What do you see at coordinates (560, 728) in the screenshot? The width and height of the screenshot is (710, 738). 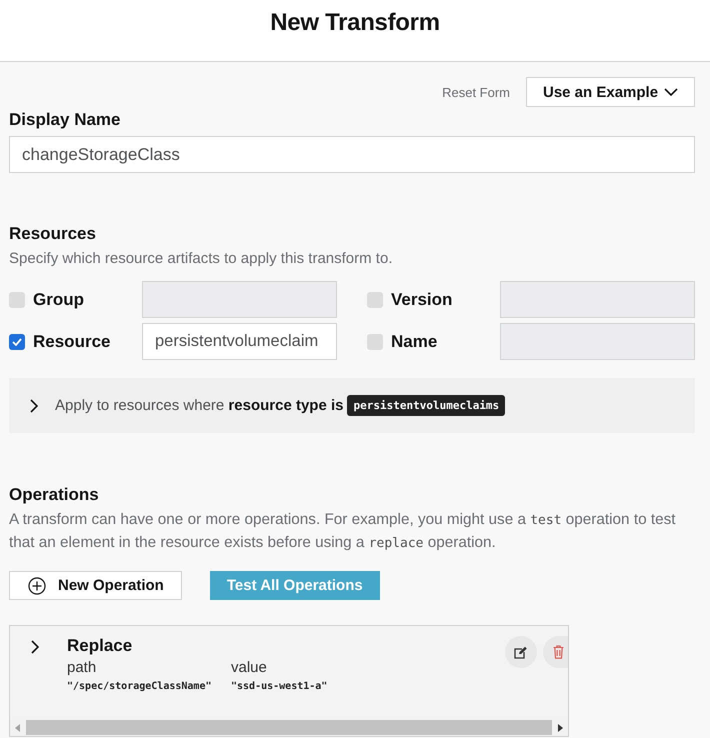 I see `scroll-right-icon` at bounding box center [560, 728].